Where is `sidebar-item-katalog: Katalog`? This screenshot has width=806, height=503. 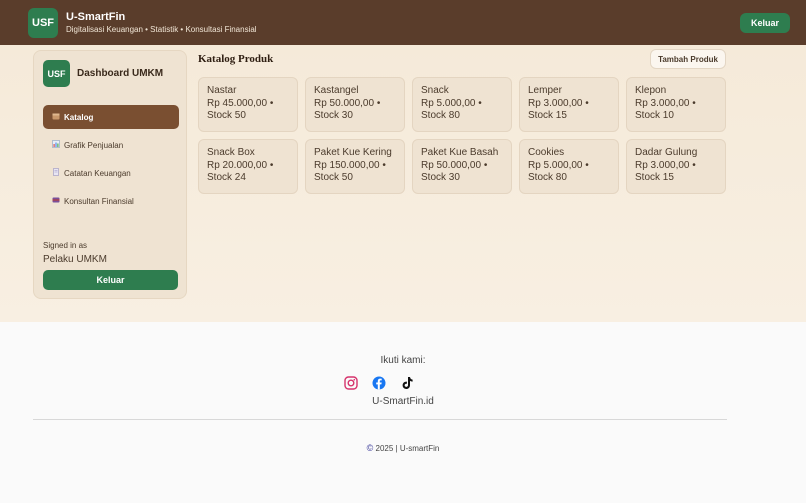 sidebar-item-katalog: Katalog is located at coordinates (111, 117).